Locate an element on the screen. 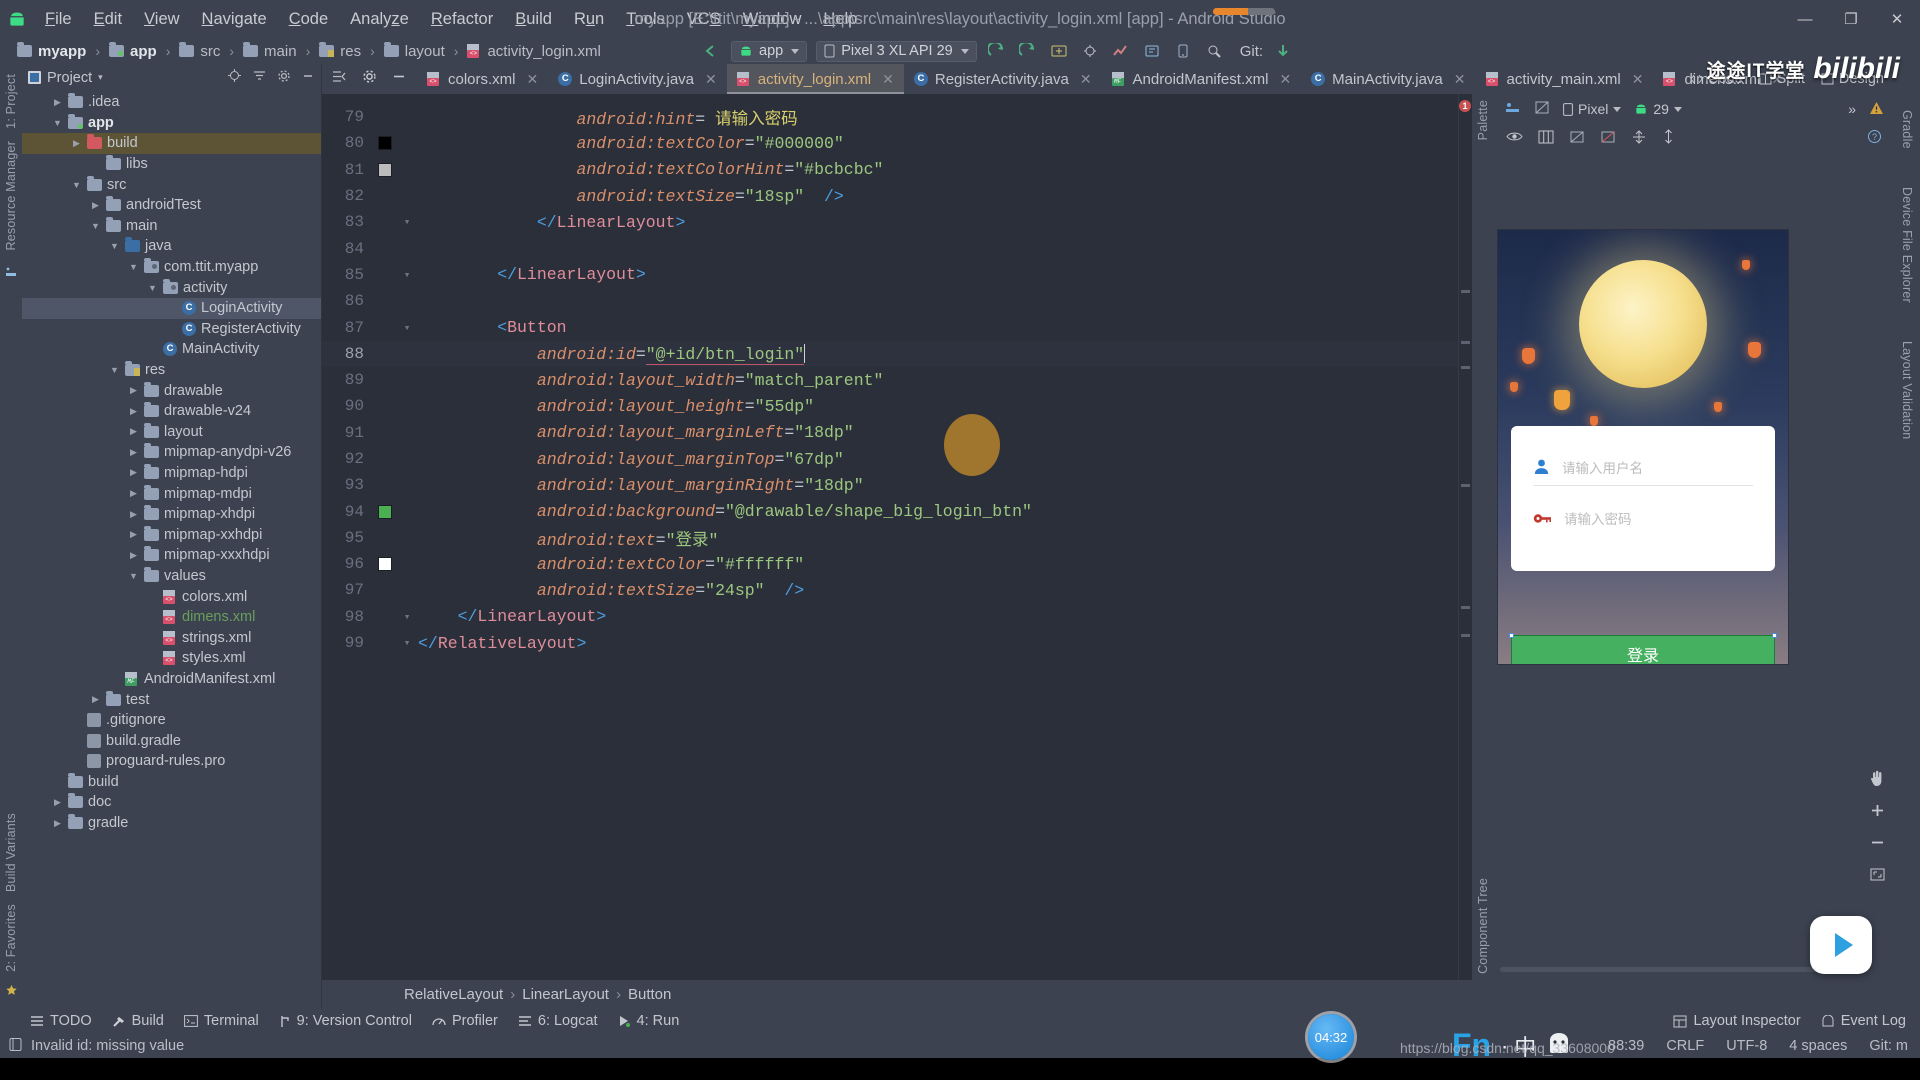  code-line-96: 96 android:textColor="#ffffff" is located at coordinates (890, 564).